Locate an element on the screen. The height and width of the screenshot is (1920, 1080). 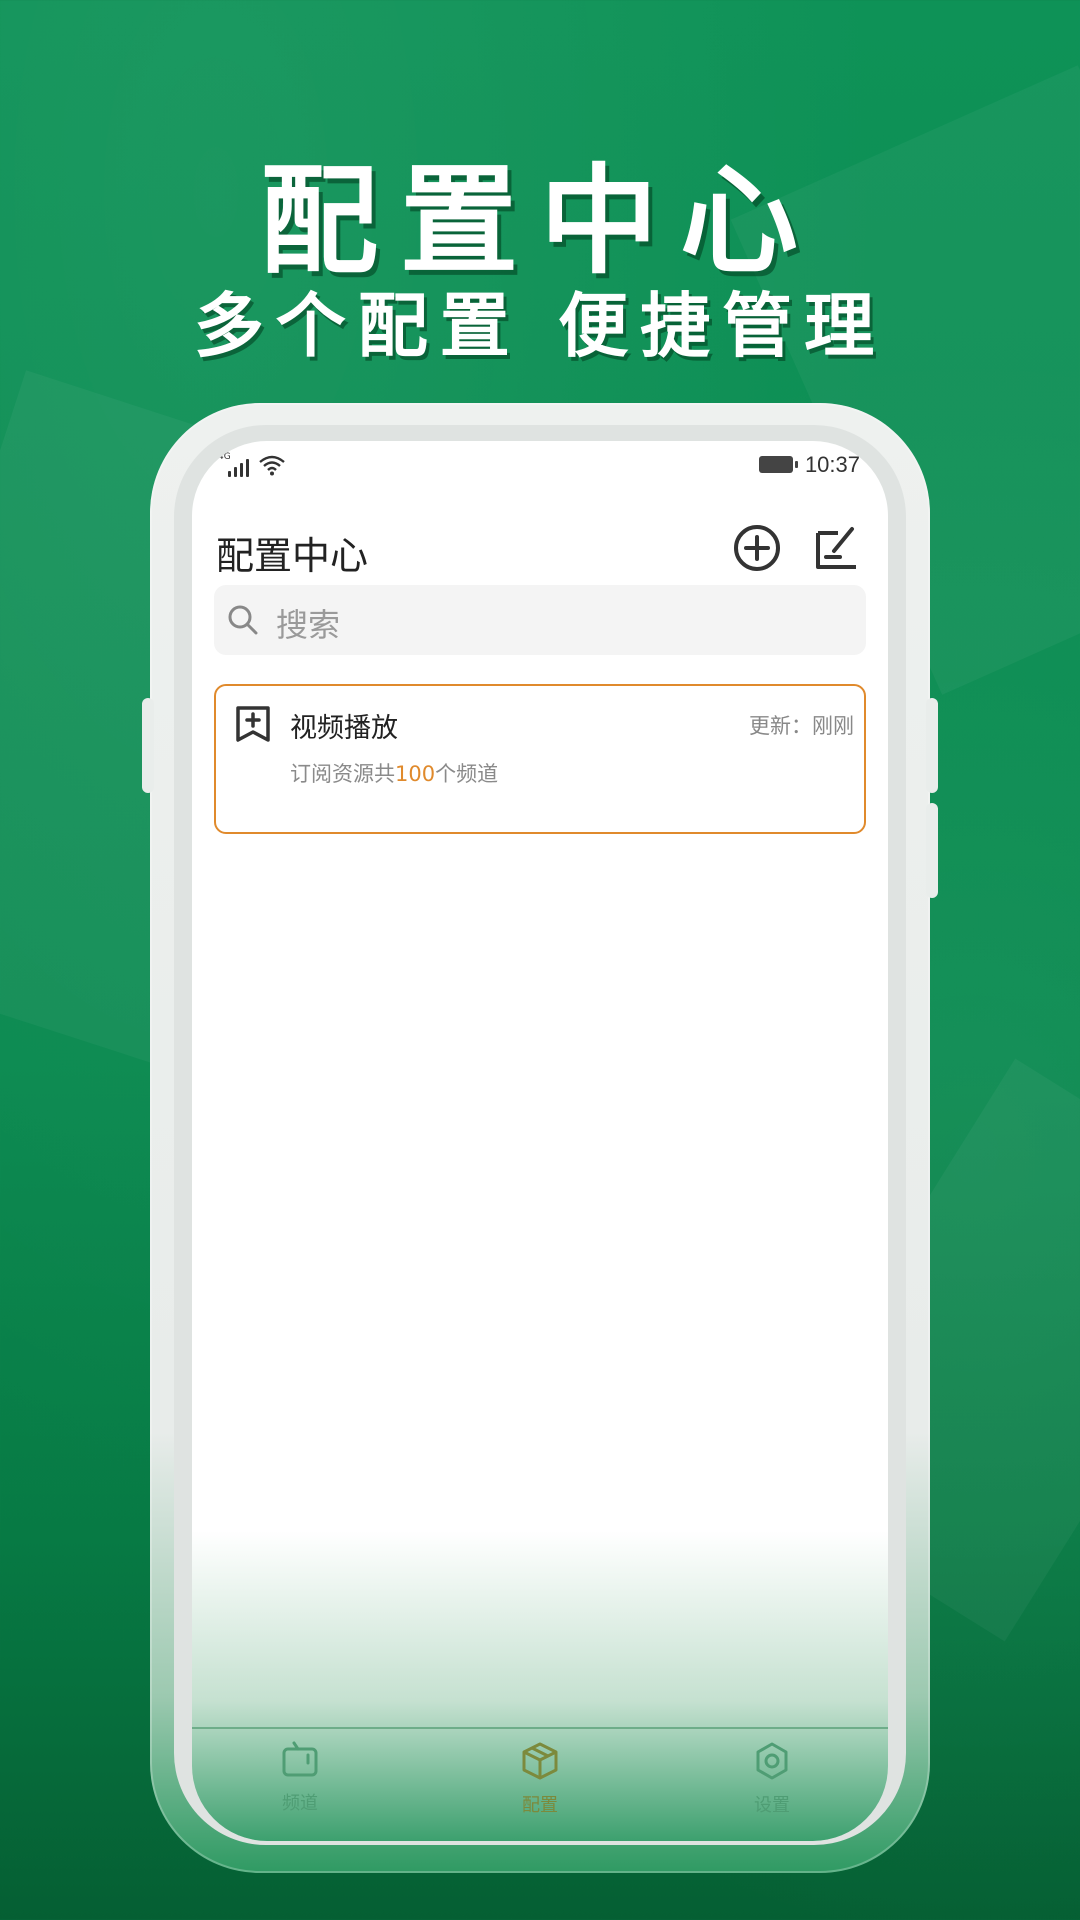
search-icon is located at coordinates (243, 620).